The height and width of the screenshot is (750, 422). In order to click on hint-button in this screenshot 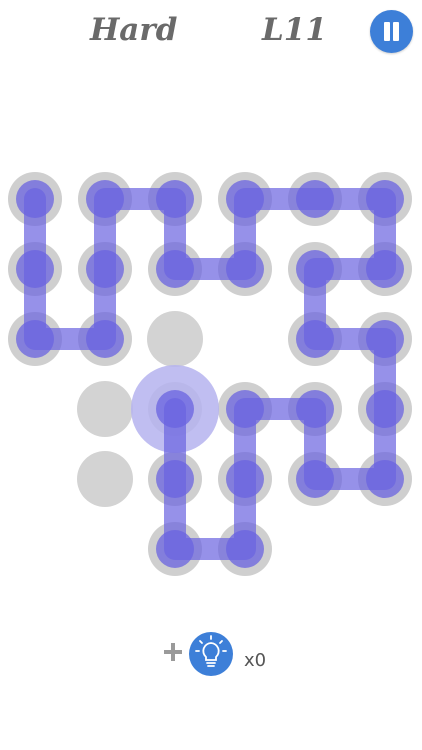, I will do `click(211, 654)`.